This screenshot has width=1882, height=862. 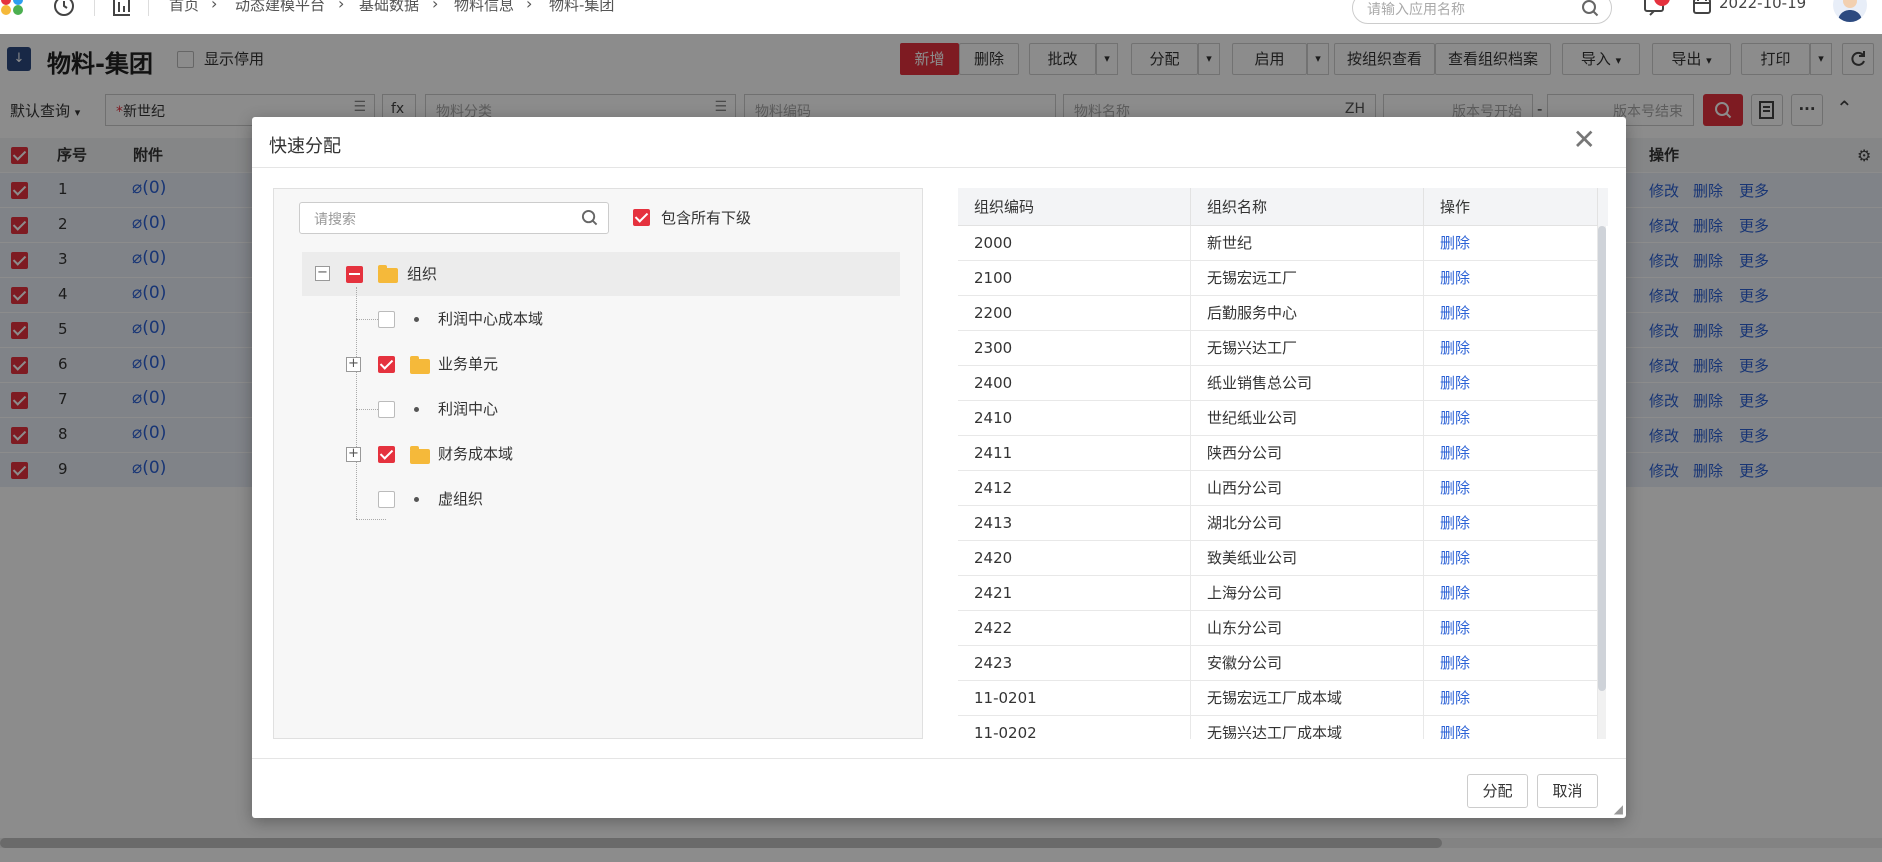 What do you see at coordinates (184, 7) in the screenshot?
I see `breadcrumb-item: 首页` at bounding box center [184, 7].